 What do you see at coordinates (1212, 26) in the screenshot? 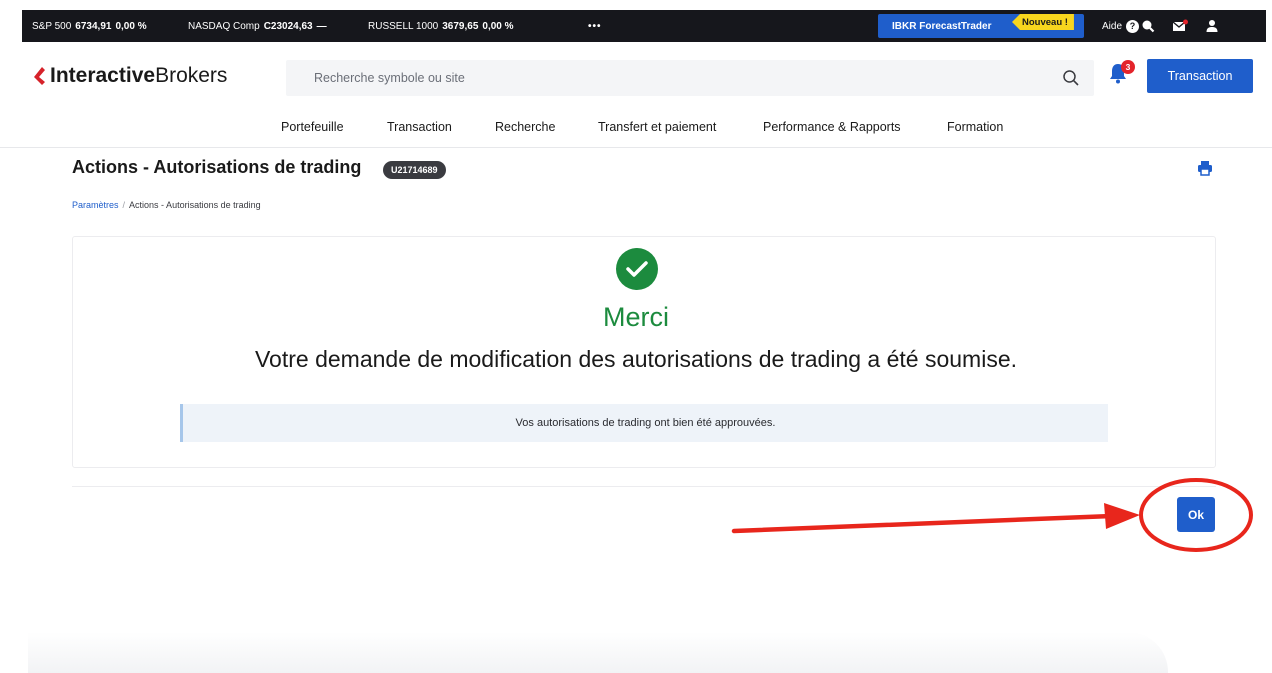
I see `user-icon` at bounding box center [1212, 26].